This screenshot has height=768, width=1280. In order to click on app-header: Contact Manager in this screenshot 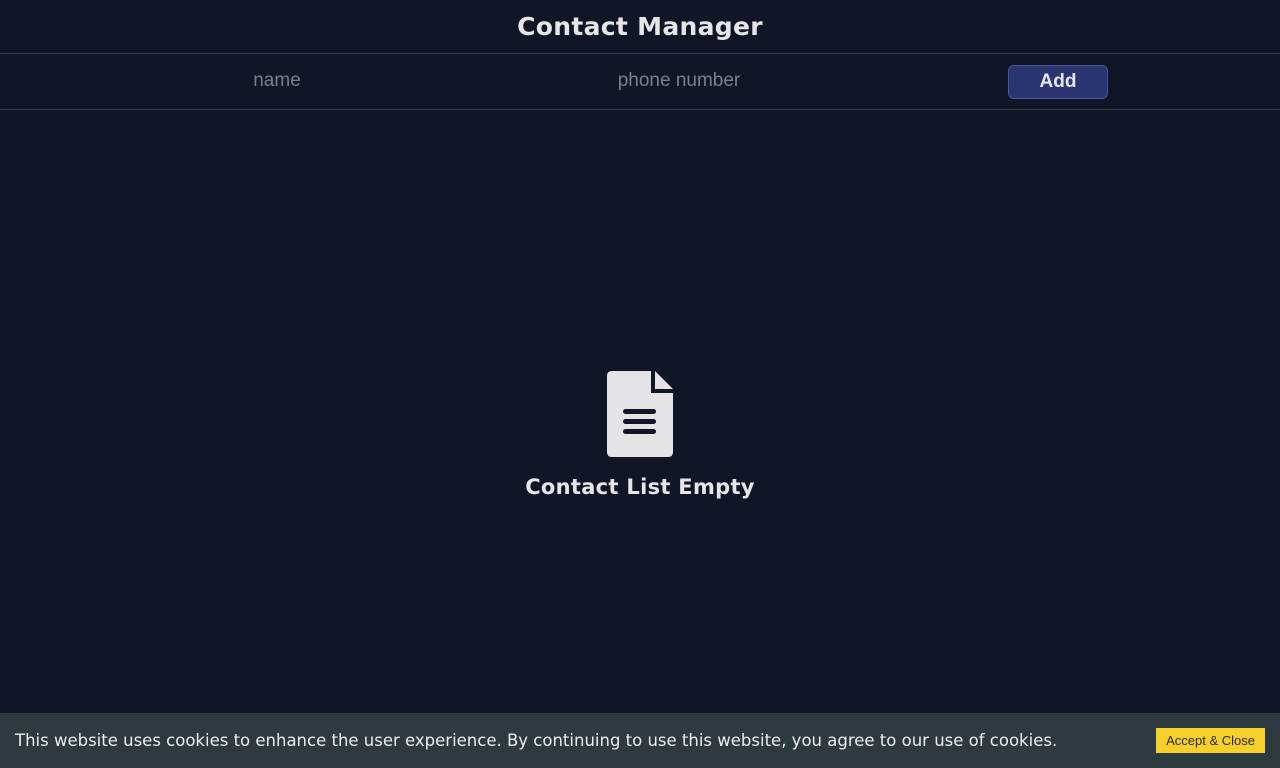, I will do `click(640, 27)`.